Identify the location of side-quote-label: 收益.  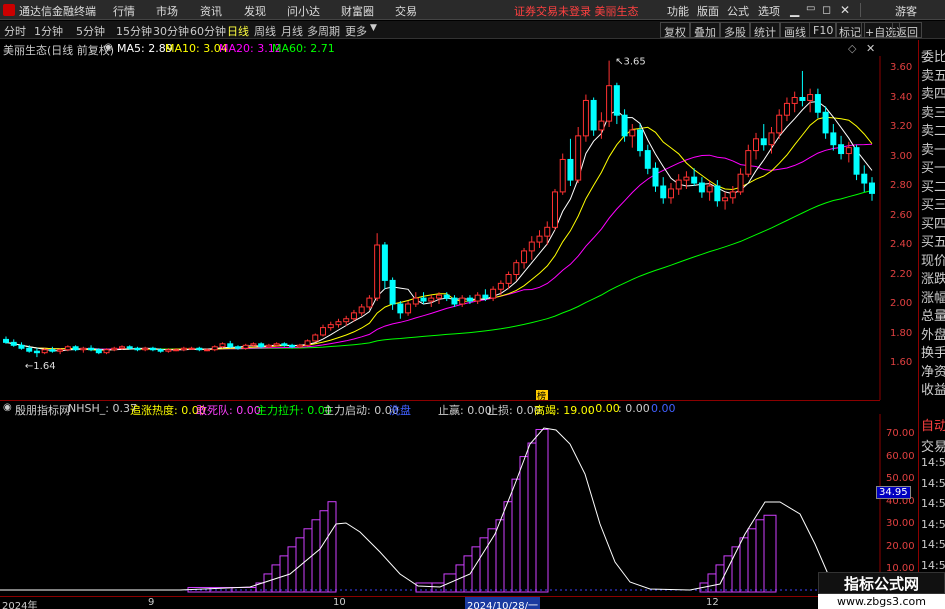
(933, 390).